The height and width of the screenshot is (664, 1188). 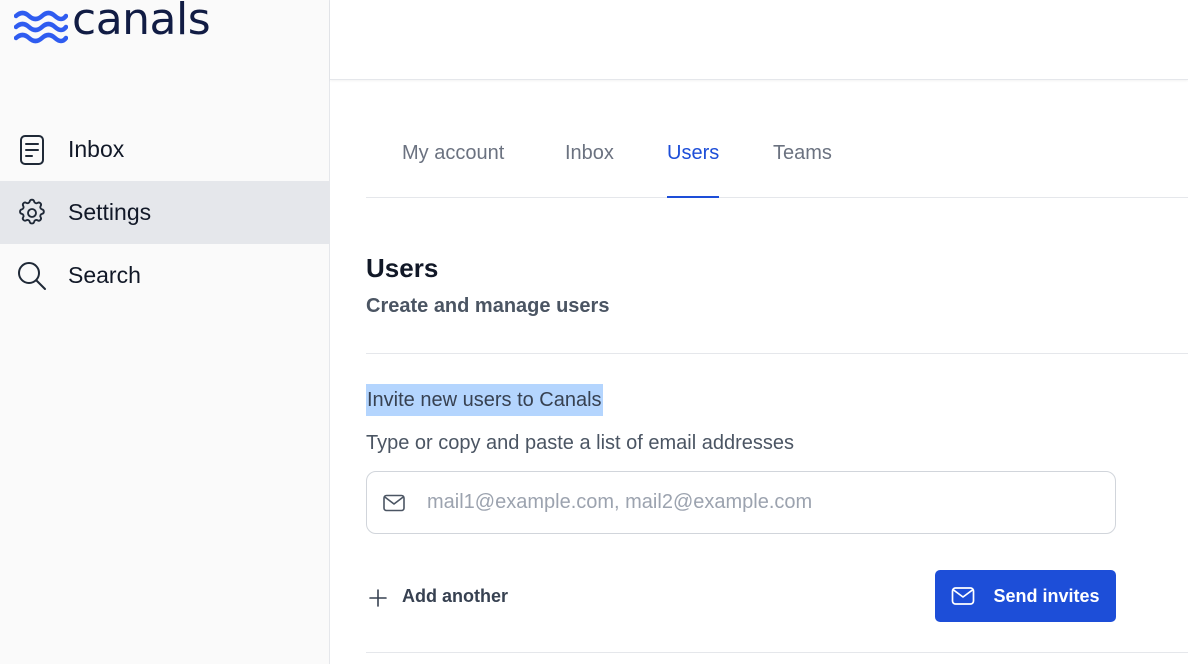 What do you see at coordinates (484, 400) in the screenshot?
I see `invite-heading: Invite new users to Canals` at bounding box center [484, 400].